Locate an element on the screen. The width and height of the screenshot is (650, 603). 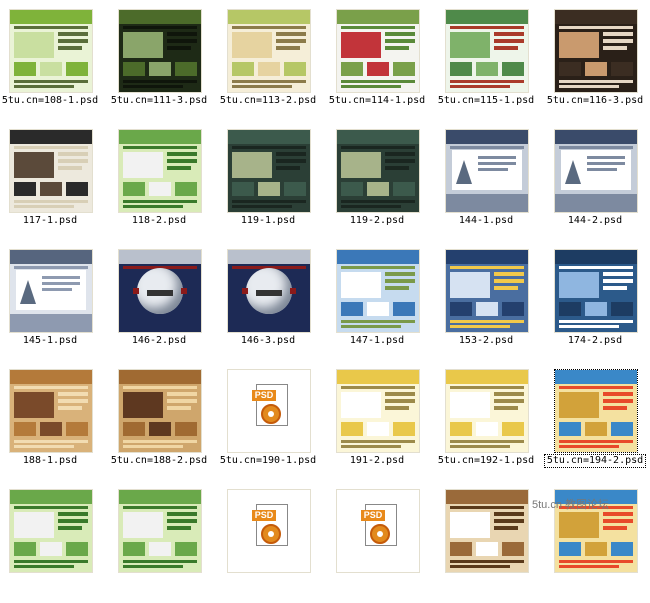
file-tile: 144-2.psd is located at coordinates (597, 184).